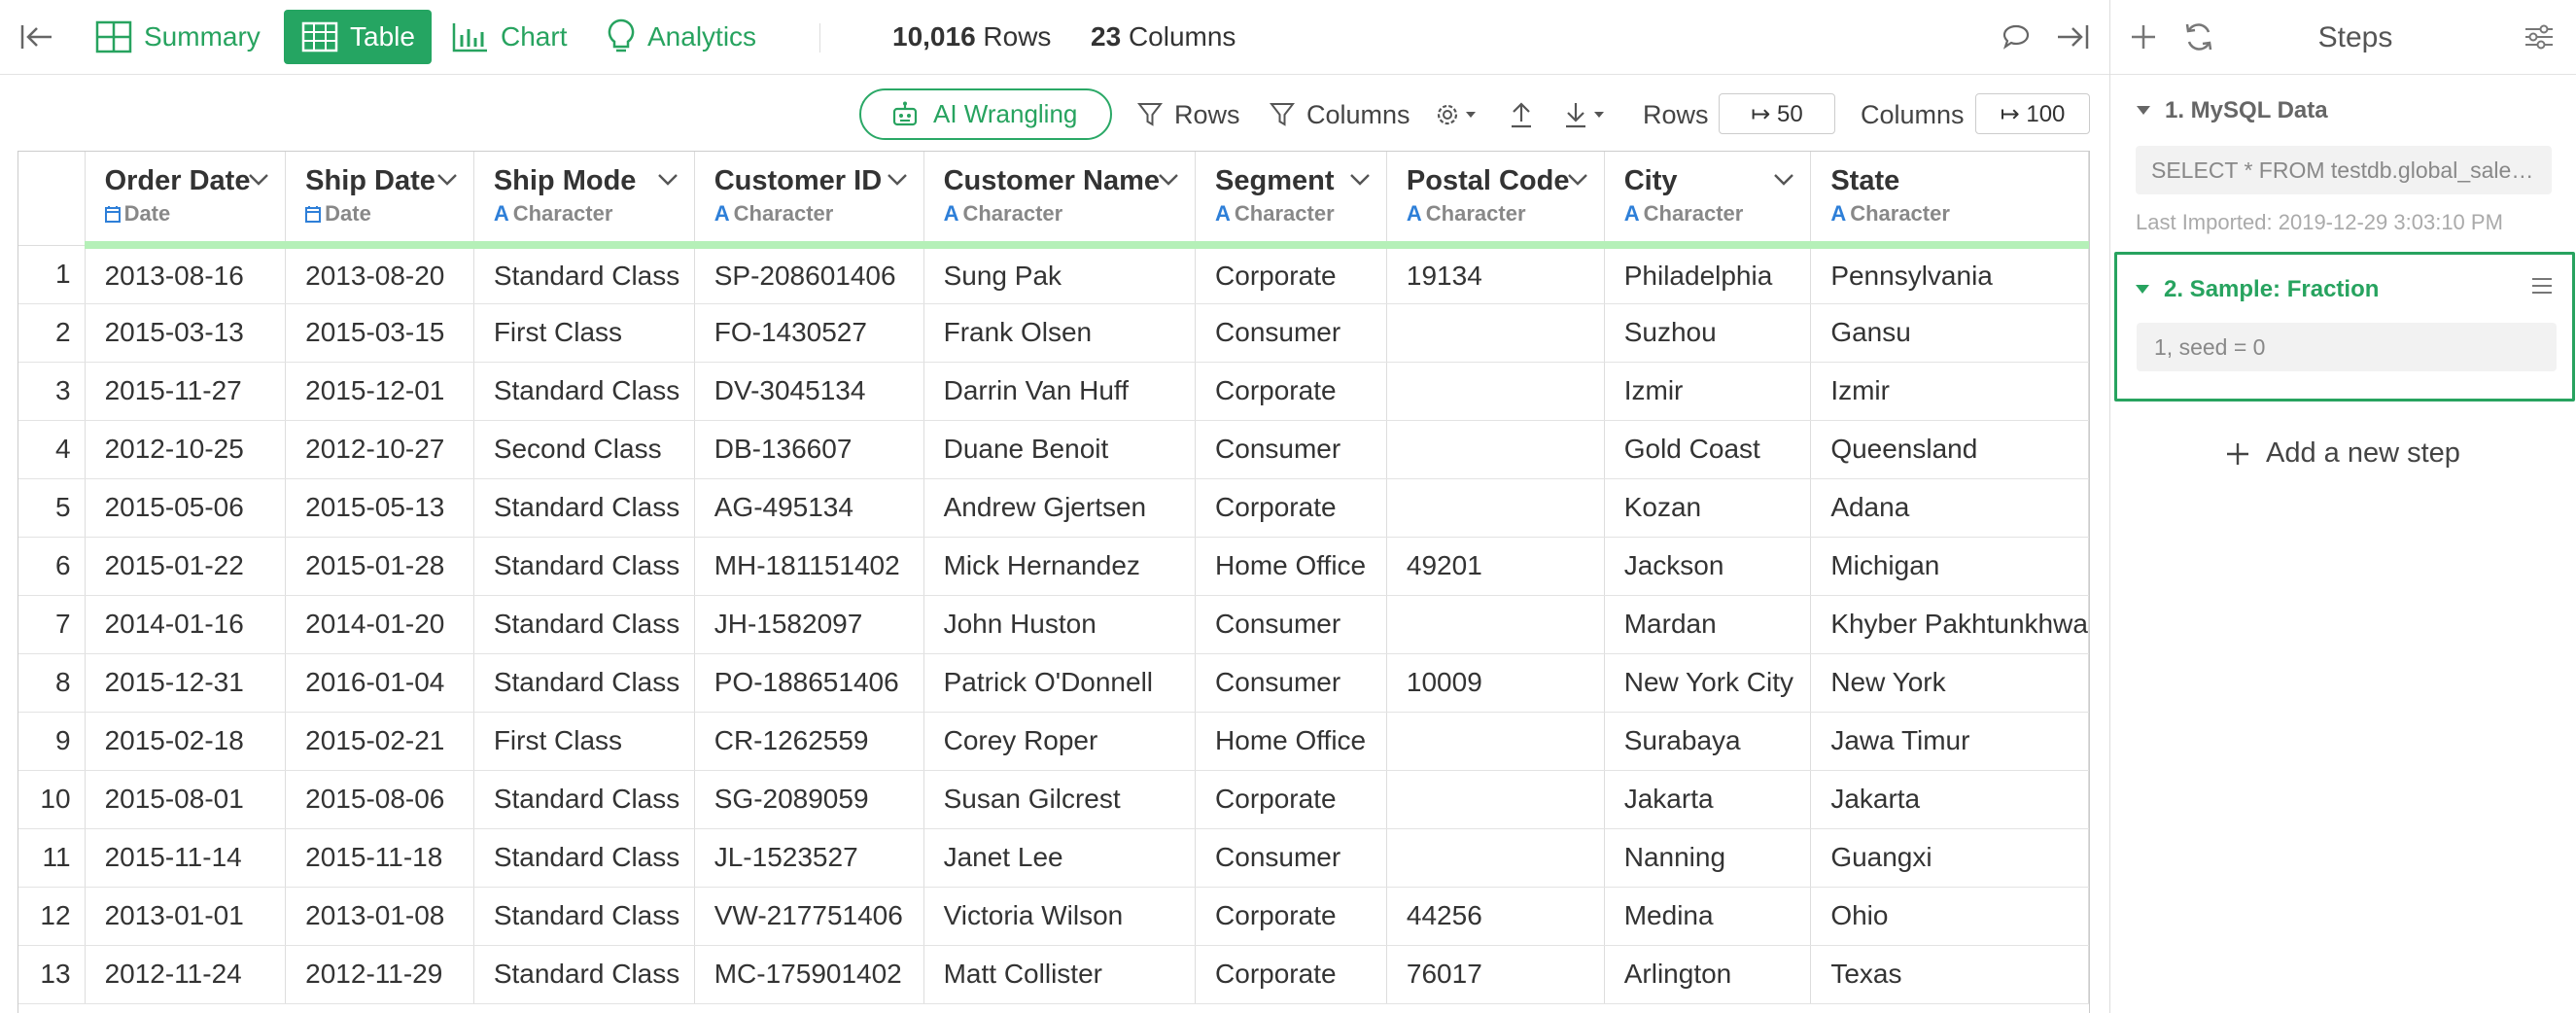  Describe the element at coordinates (1495, 200) in the screenshot. I see `column-header: Postal Code A Character` at that location.